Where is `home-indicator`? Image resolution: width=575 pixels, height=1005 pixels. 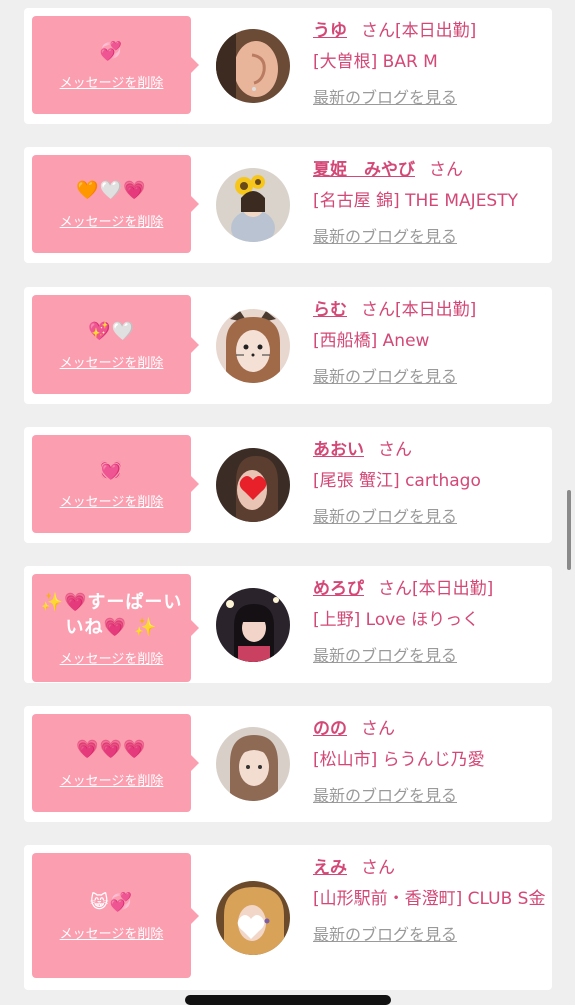
home-indicator is located at coordinates (288, 1000).